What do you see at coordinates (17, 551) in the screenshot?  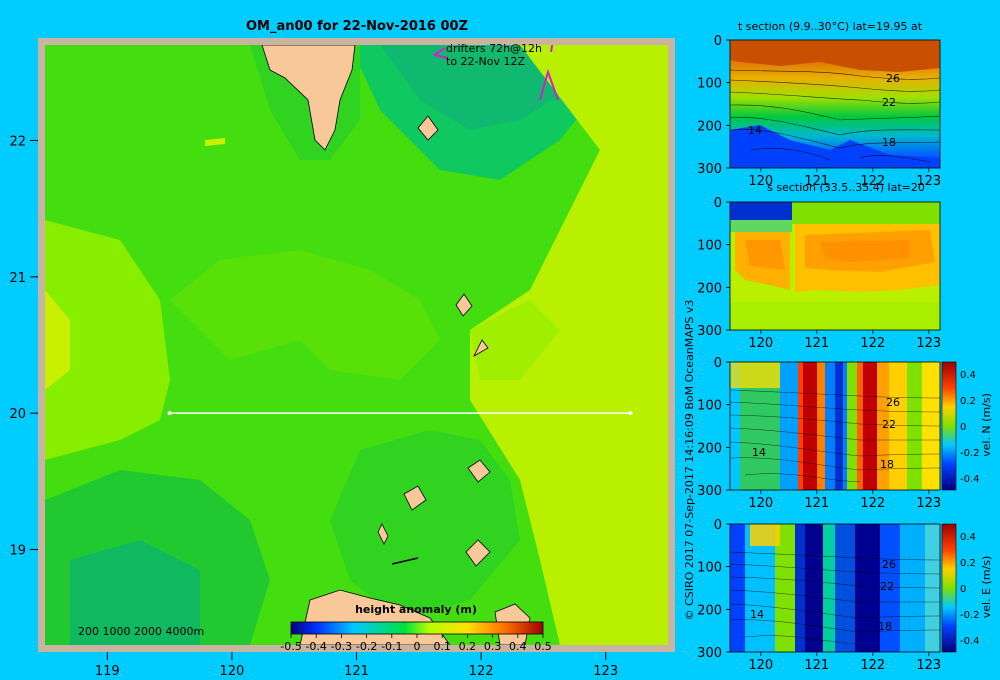 I see `lat-tick-label: 19` at bounding box center [17, 551].